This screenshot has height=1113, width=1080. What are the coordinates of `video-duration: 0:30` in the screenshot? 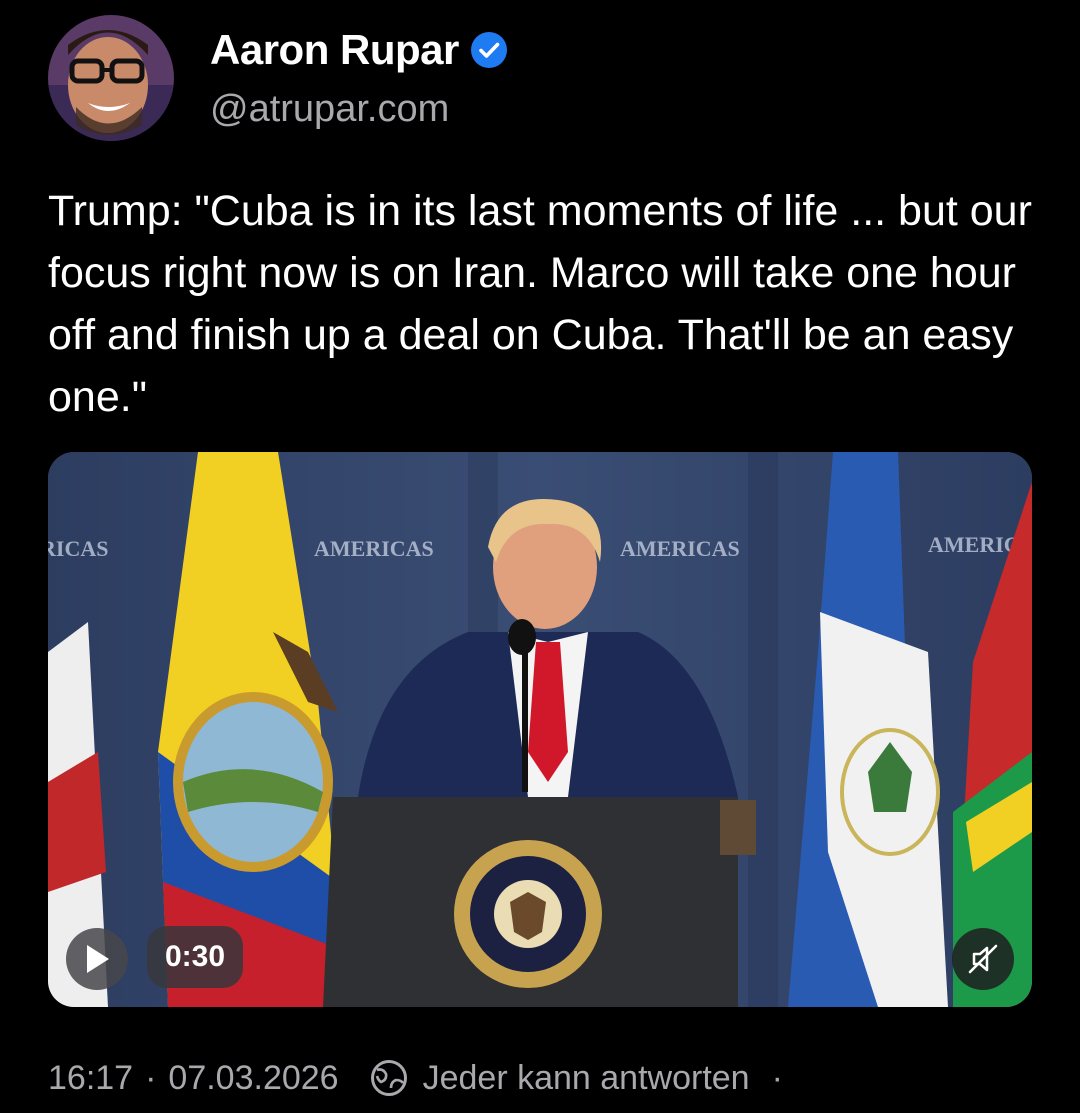 It's located at (195, 957).